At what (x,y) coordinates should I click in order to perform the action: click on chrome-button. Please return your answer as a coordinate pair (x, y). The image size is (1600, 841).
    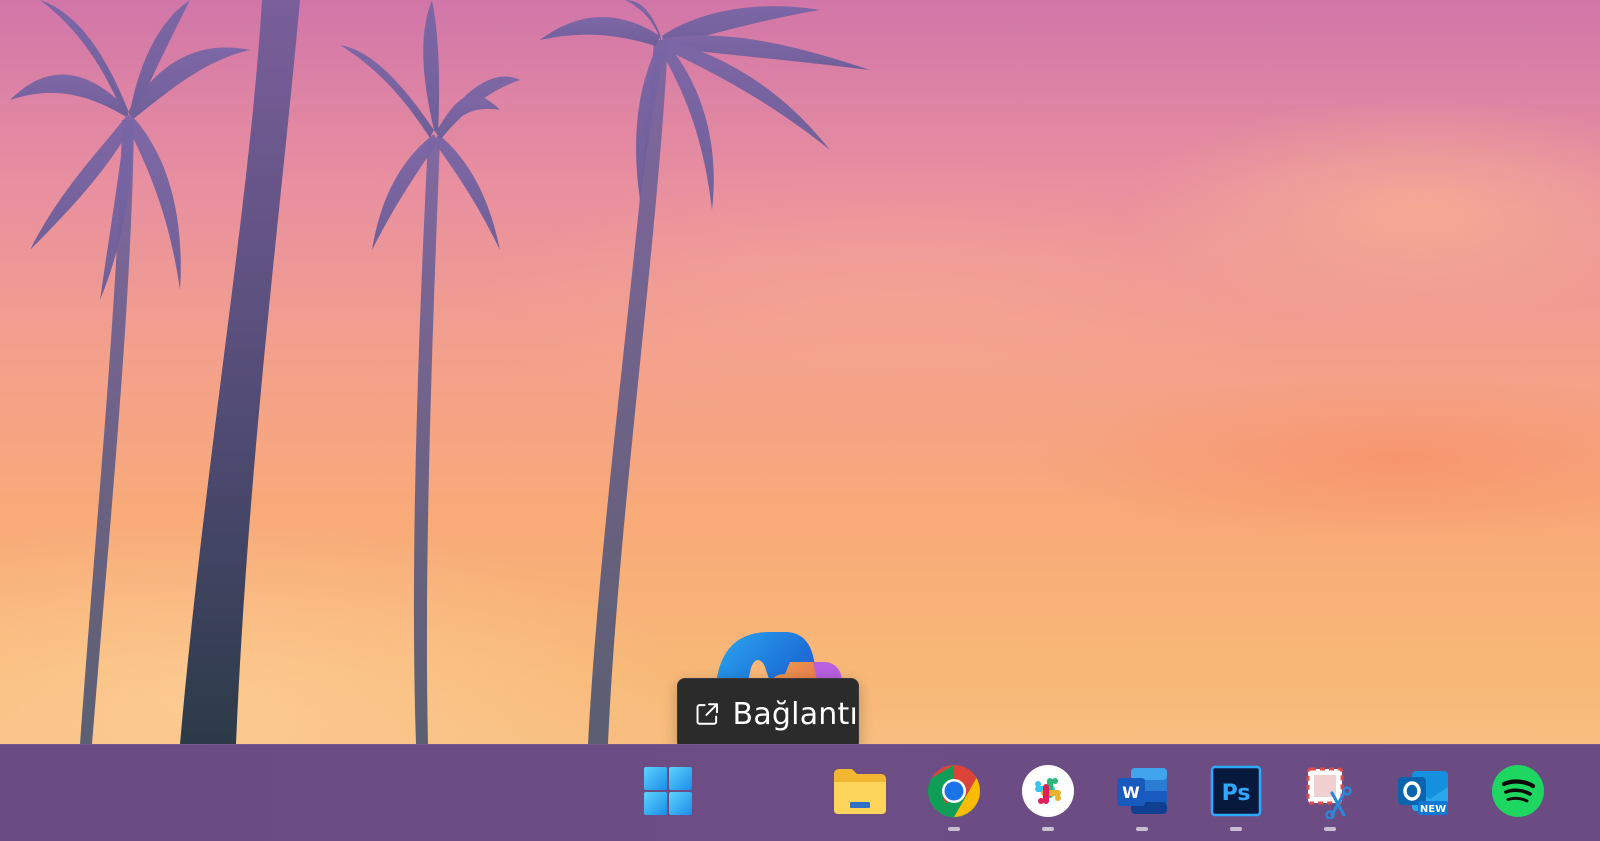
    Looking at the image, I should click on (954, 796).